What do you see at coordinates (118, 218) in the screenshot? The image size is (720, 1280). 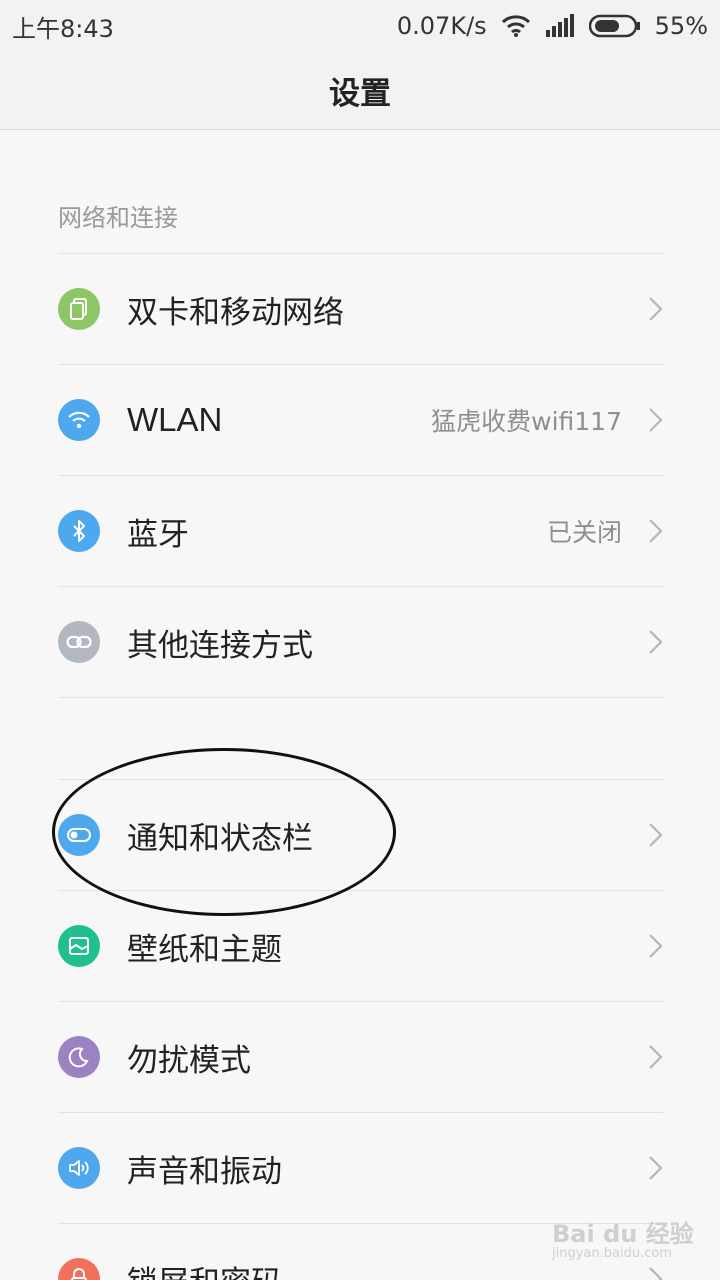 I see `section-header-network: 网络和连接` at bounding box center [118, 218].